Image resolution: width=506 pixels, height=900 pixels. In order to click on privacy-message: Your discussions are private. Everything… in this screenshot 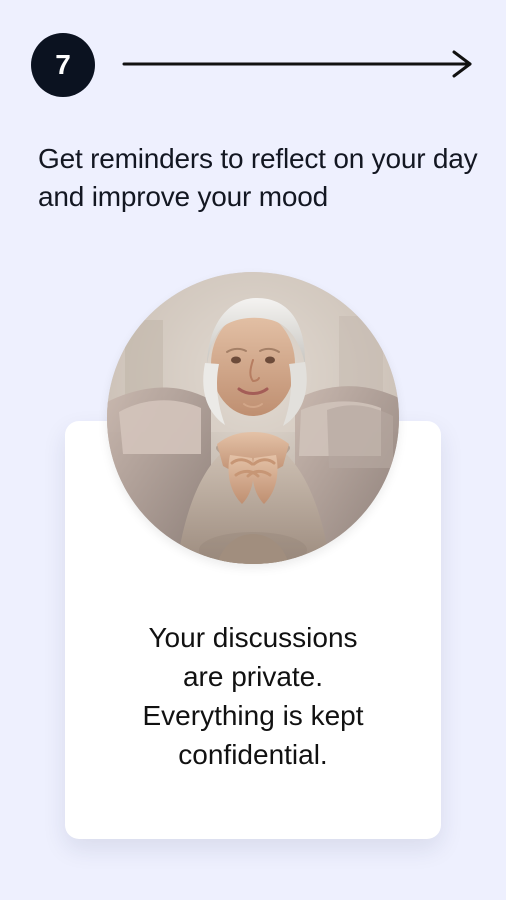, I will do `click(253, 696)`.